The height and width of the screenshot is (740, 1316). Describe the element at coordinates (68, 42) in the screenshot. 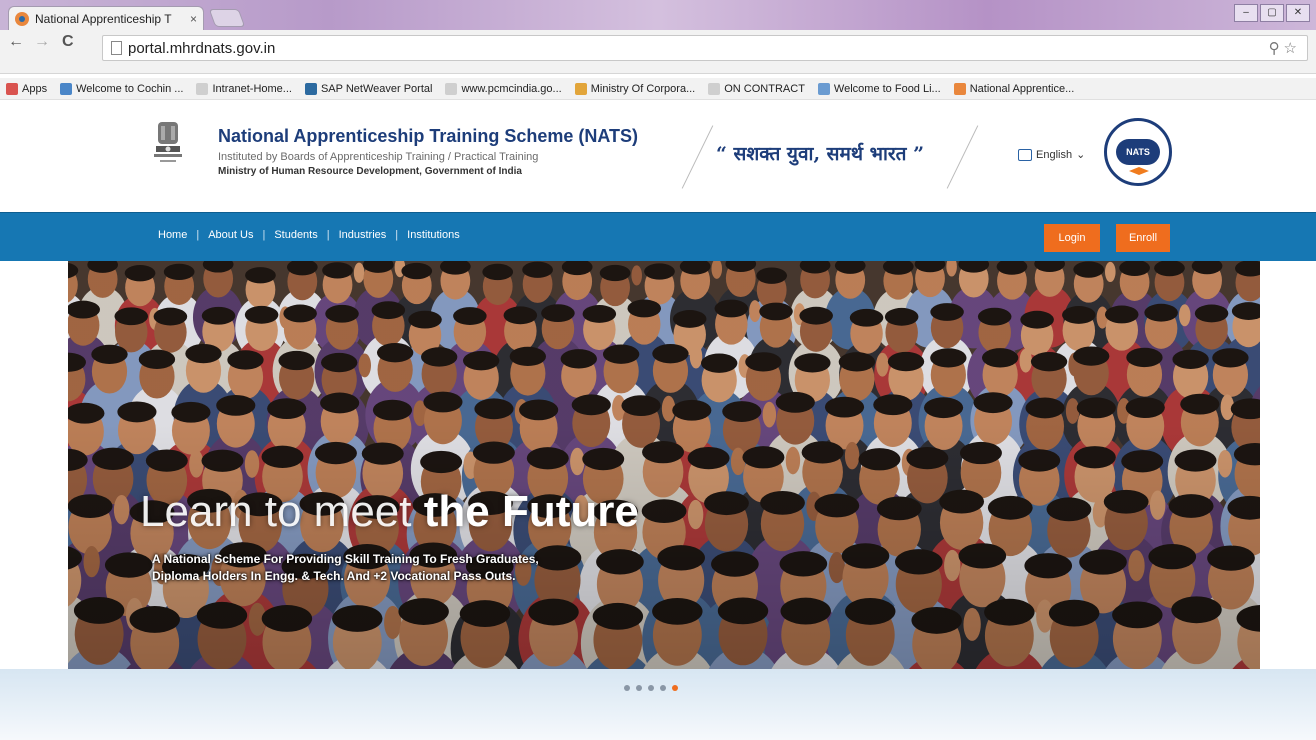

I see `reload-icon: C` at that location.